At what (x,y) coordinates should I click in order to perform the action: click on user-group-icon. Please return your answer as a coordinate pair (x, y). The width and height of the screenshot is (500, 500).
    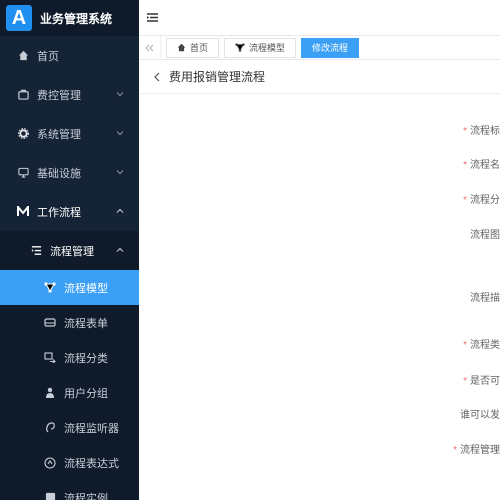
    Looking at the image, I should click on (50, 393).